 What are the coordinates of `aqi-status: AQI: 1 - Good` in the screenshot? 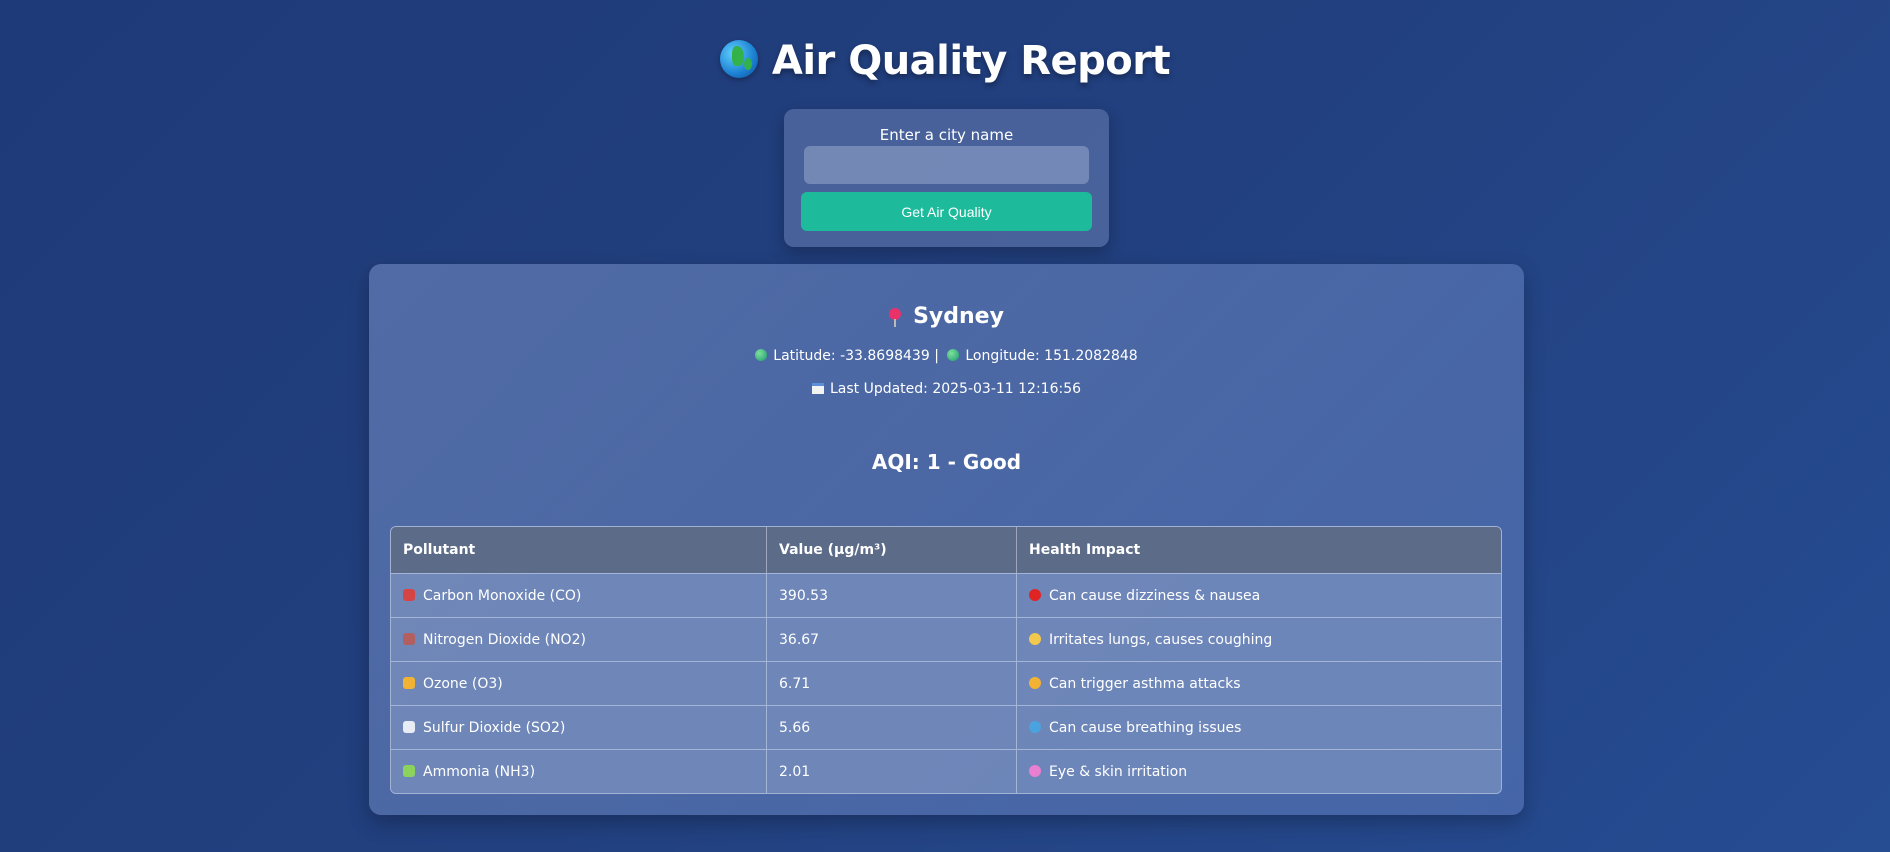 It's located at (946, 462).